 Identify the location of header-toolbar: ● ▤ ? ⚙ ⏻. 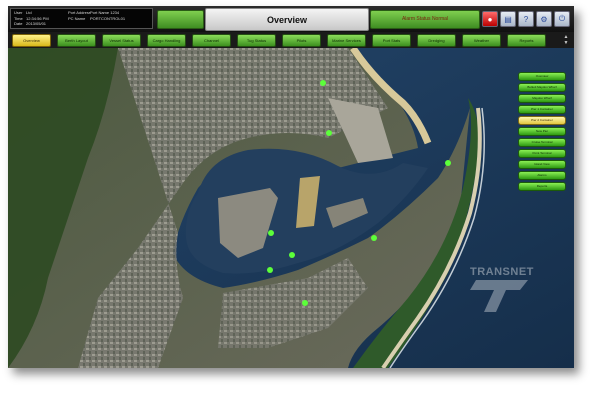
(526, 19).